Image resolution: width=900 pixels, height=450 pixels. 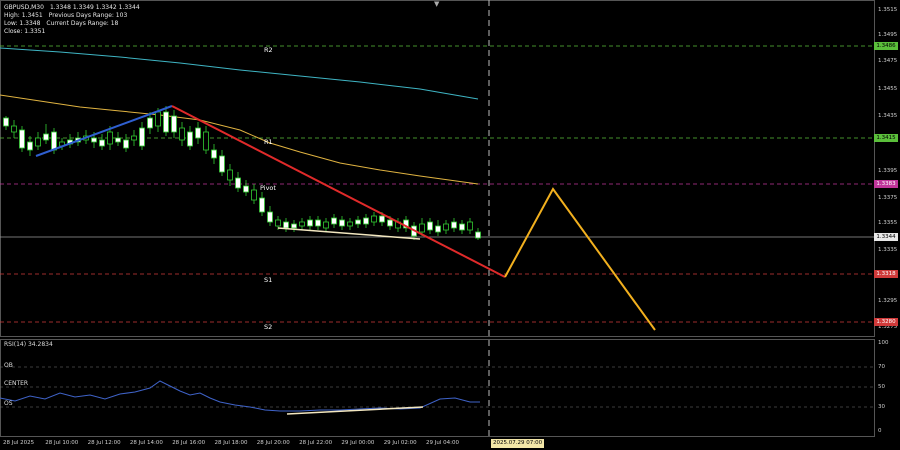 I want to click on symbol-label: GBPUSD,M30, so click(x=24, y=7).